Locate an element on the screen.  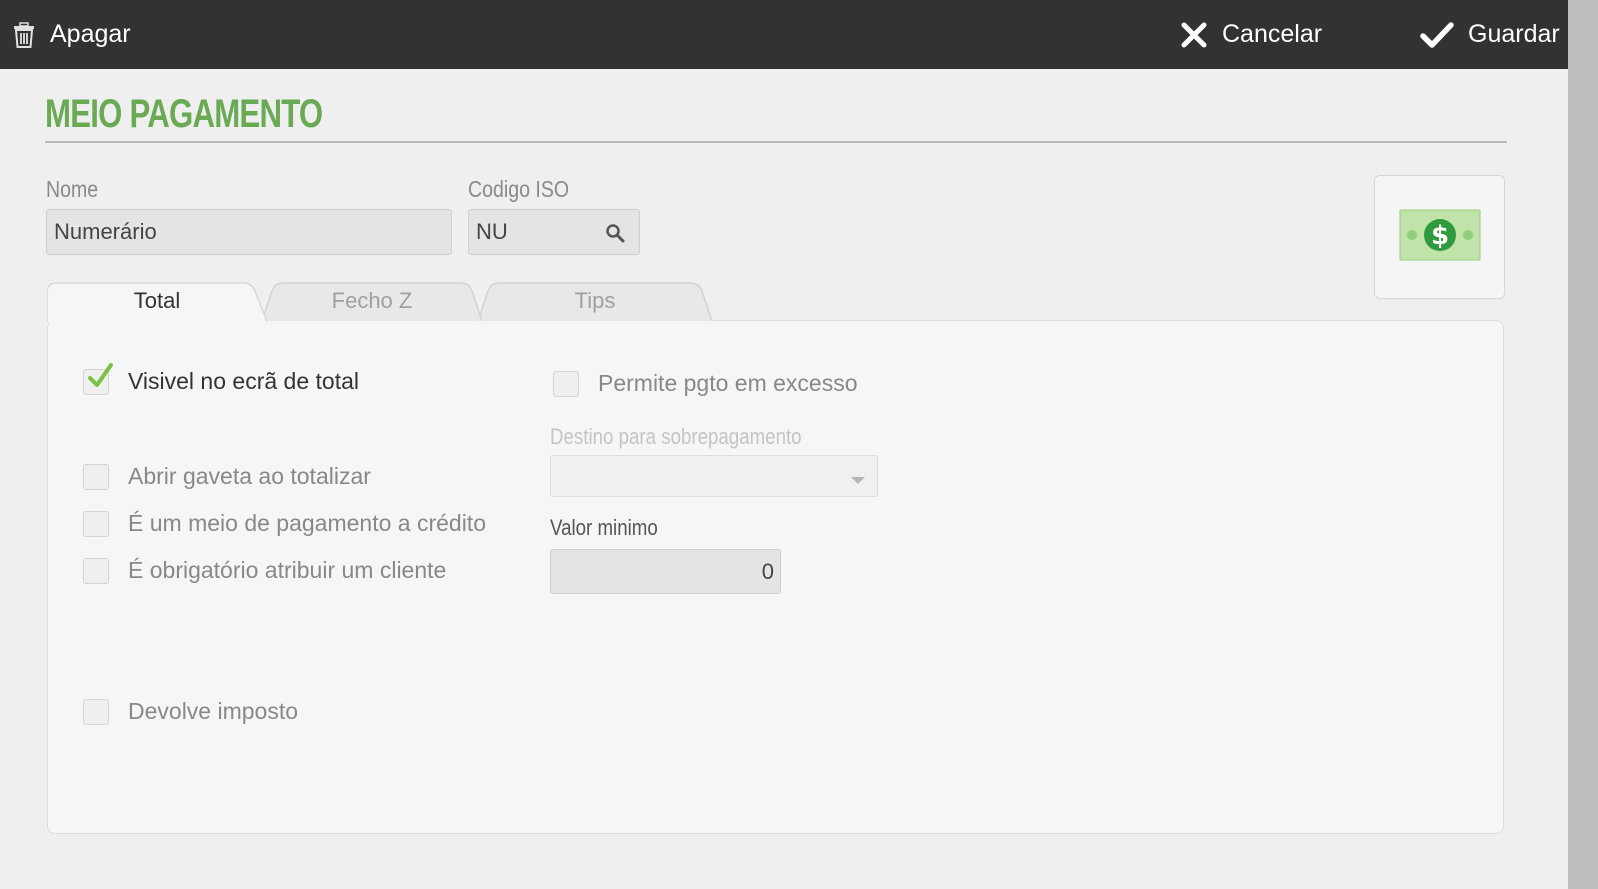
obrigatorio-cliente-checkbox is located at coordinates (96, 570).